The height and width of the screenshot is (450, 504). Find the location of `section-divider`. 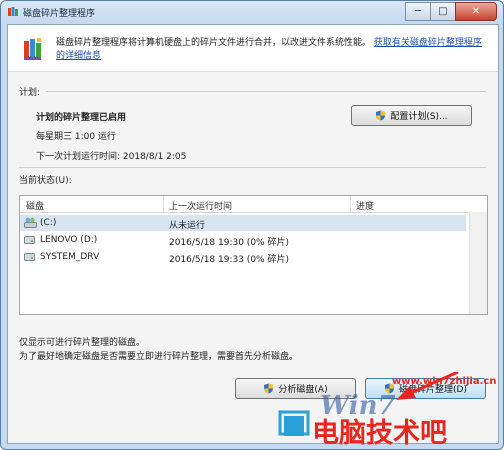

section-divider is located at coordinates (252, 167).